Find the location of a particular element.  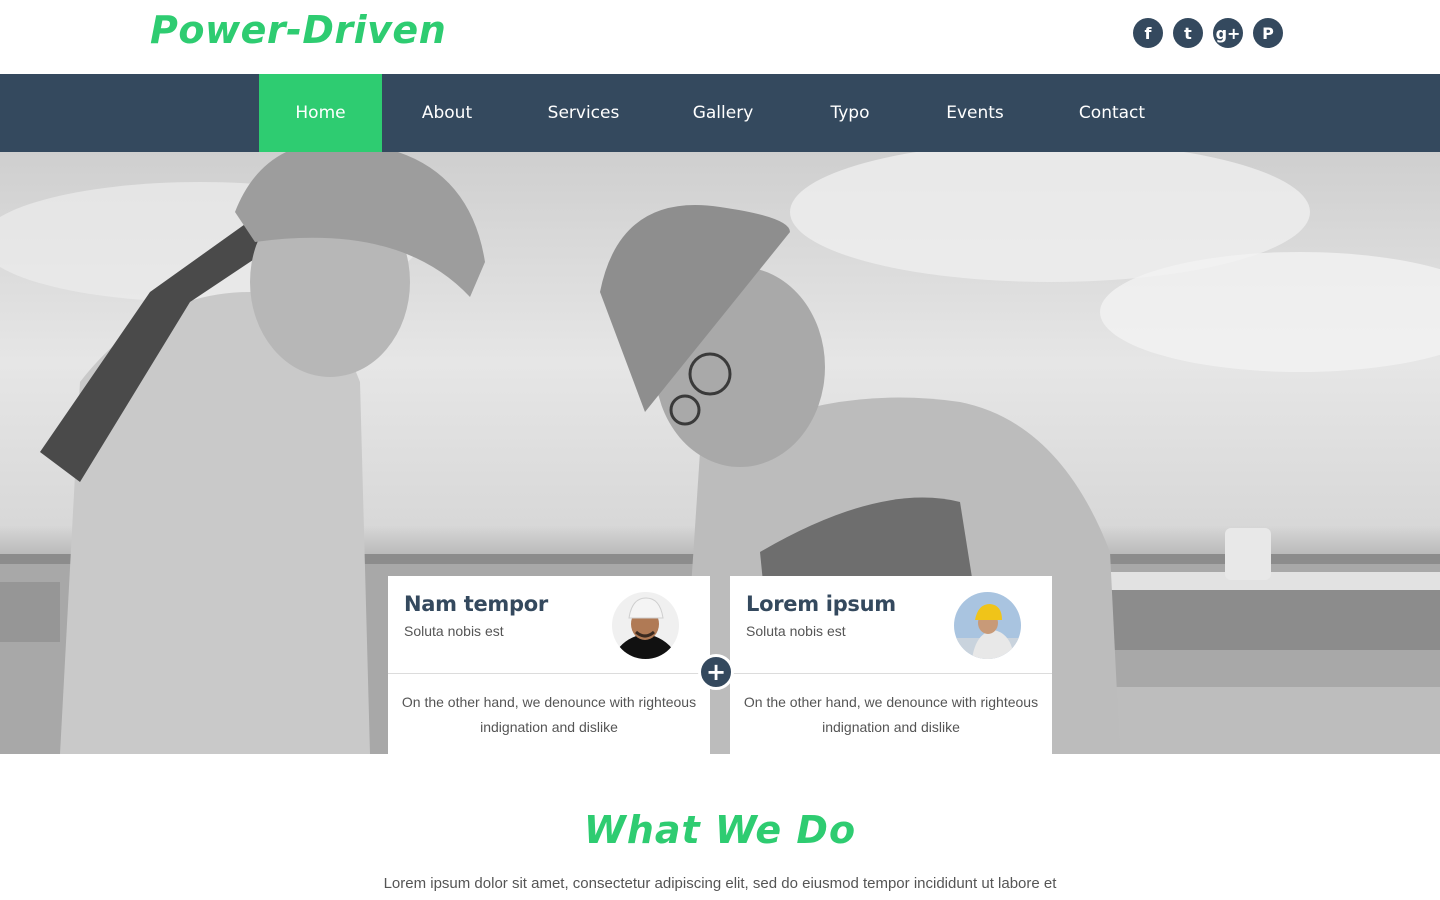

nav-item-about: About is located at coordinates (447, 113).